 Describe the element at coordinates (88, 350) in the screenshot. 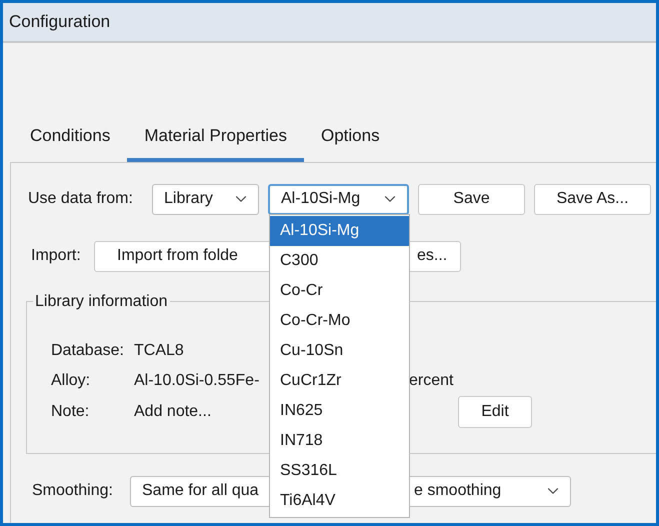

I see `database-label: Database:` at that location.